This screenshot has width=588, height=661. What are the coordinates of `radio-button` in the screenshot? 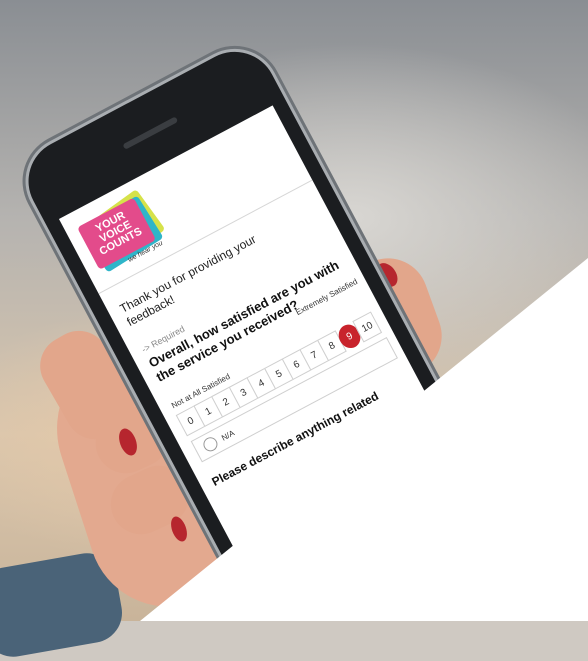 It's located at (210, 444).